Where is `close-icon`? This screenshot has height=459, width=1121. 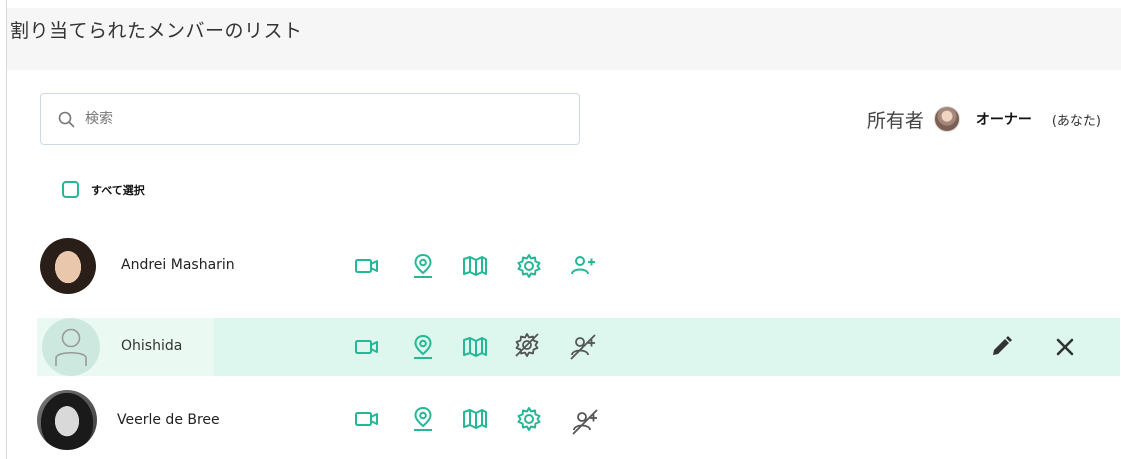 close-icon is located at coordinates (1065, 347).